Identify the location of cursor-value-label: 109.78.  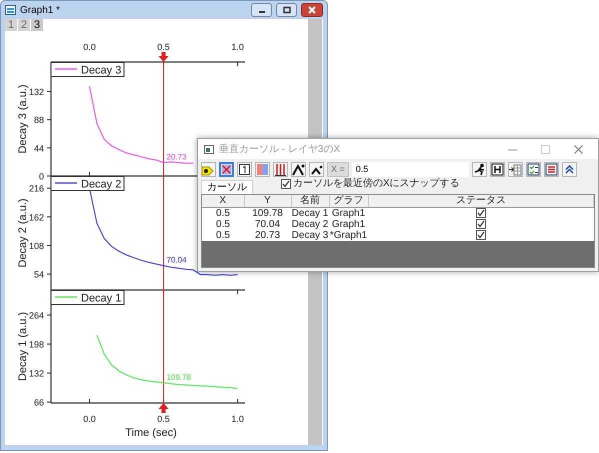
(179, 377).